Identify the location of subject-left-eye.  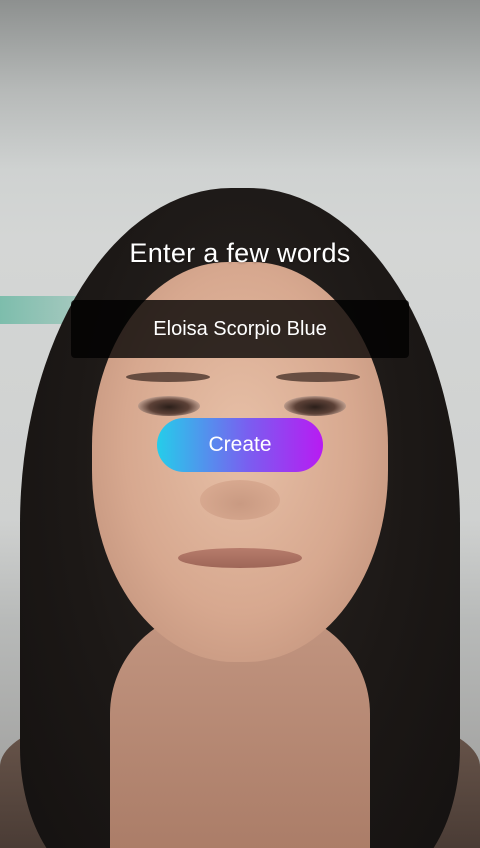
(169, 406).